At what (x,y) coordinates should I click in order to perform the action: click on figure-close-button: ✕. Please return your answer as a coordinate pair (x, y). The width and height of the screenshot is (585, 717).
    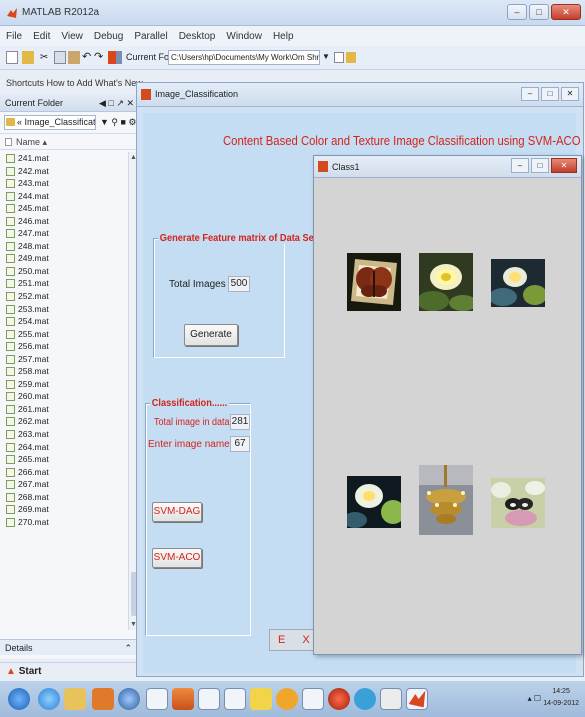
    Looking at the image, I should click on (570, 94).